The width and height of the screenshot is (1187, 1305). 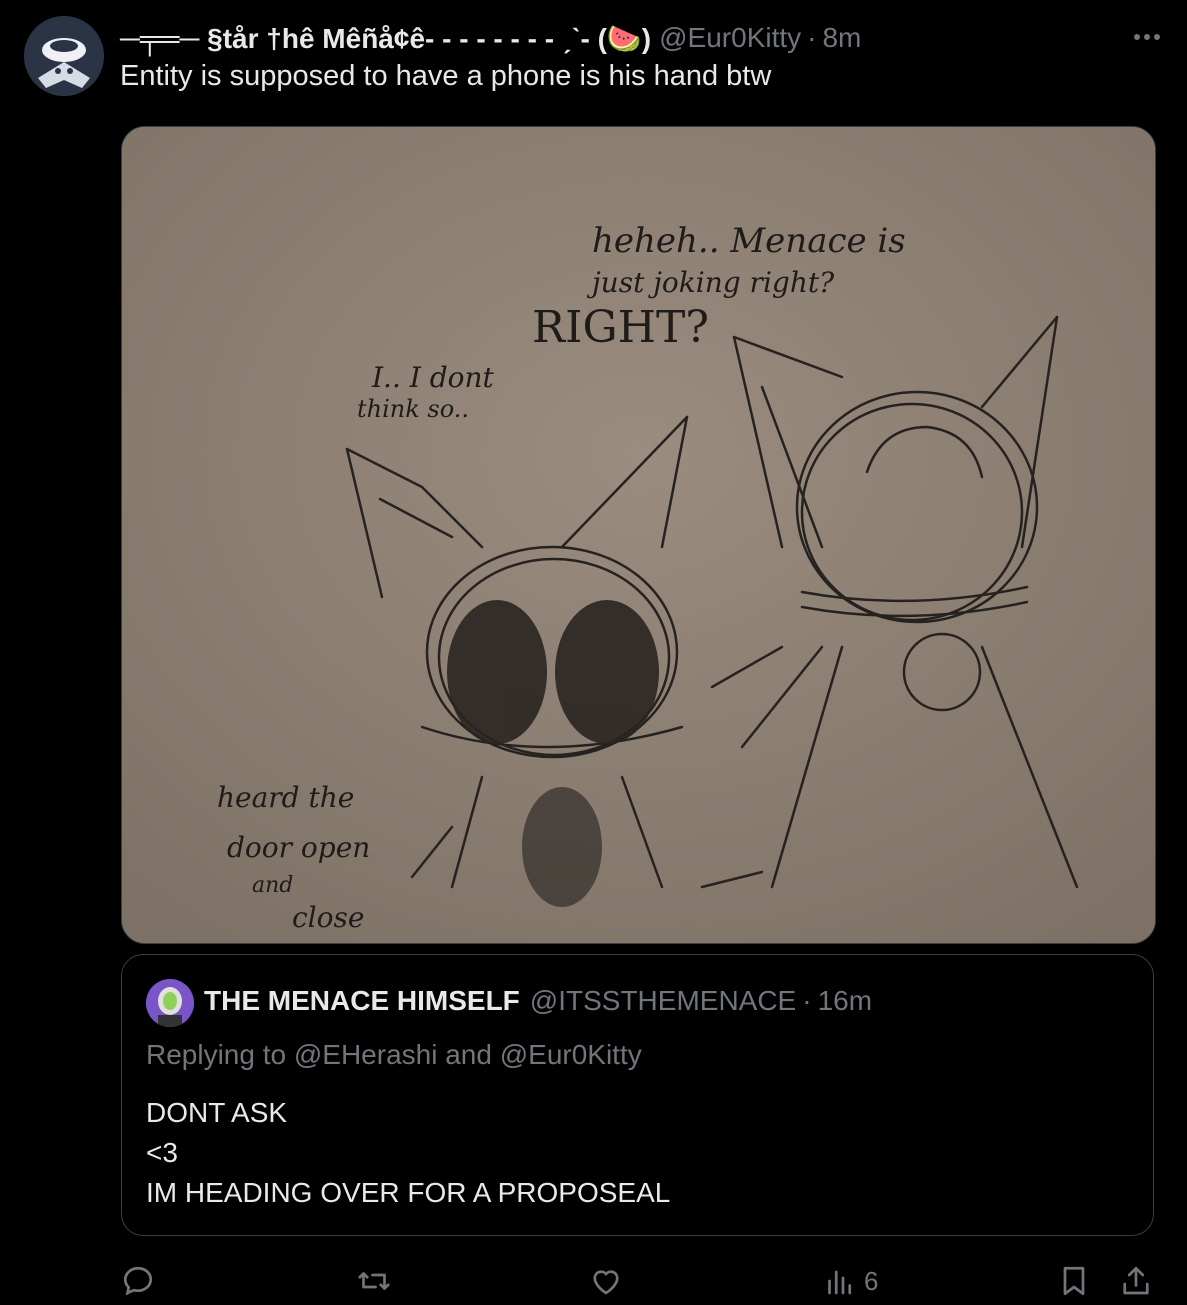 What do you see at coordinates (749, 241) in the screenshot?
I see `drawing-speech-right-1: heheh.. Menace is` at bounding box center [749, 241].